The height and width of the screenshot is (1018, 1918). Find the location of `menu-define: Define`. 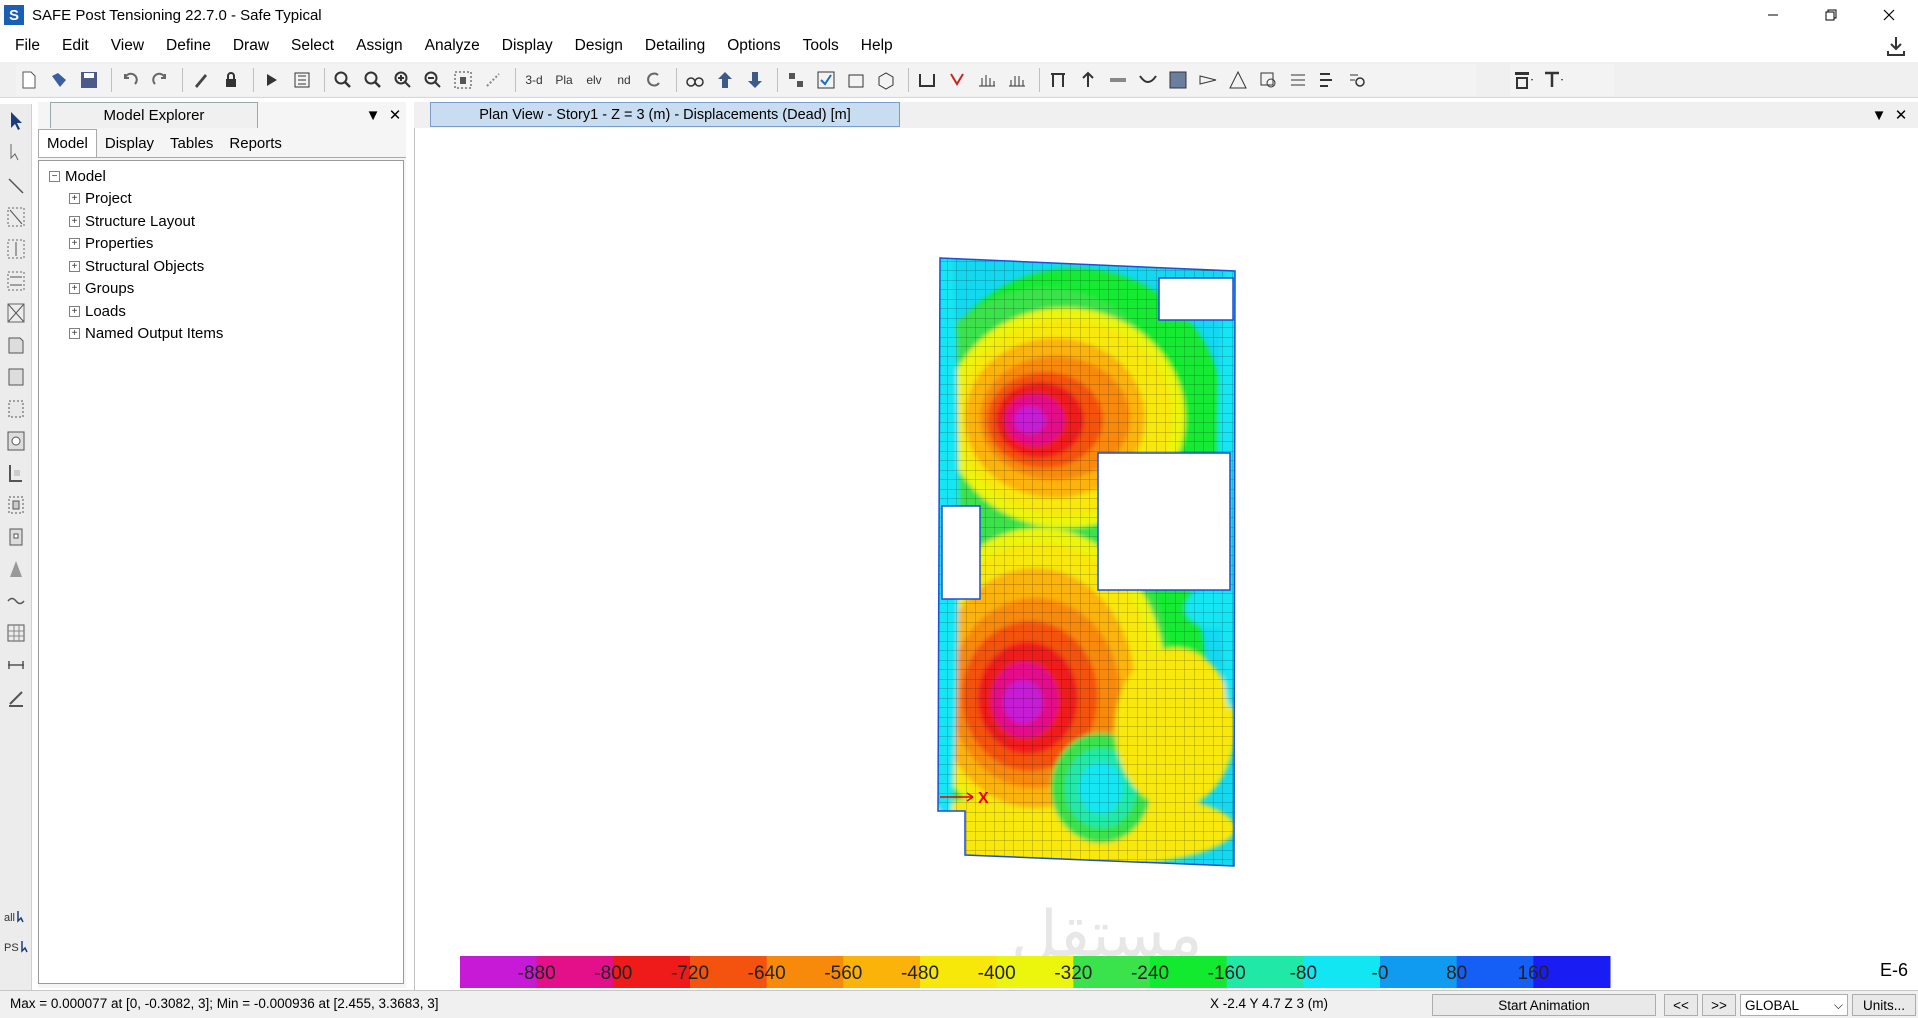

menu-define: Define is located at coordinates (188, 46).